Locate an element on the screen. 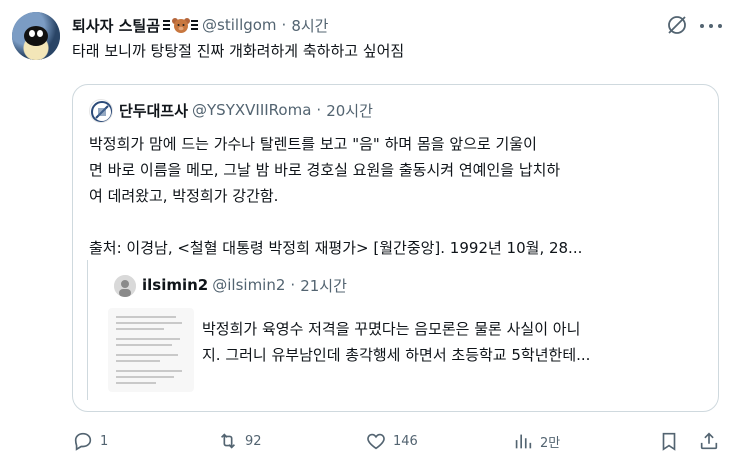  flag-bear-emoji-icon is located at coordinates (180, 25).